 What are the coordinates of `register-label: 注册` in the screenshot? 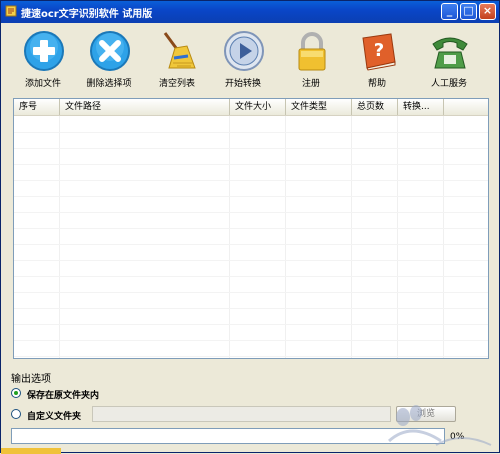 It's located at (310, 84).